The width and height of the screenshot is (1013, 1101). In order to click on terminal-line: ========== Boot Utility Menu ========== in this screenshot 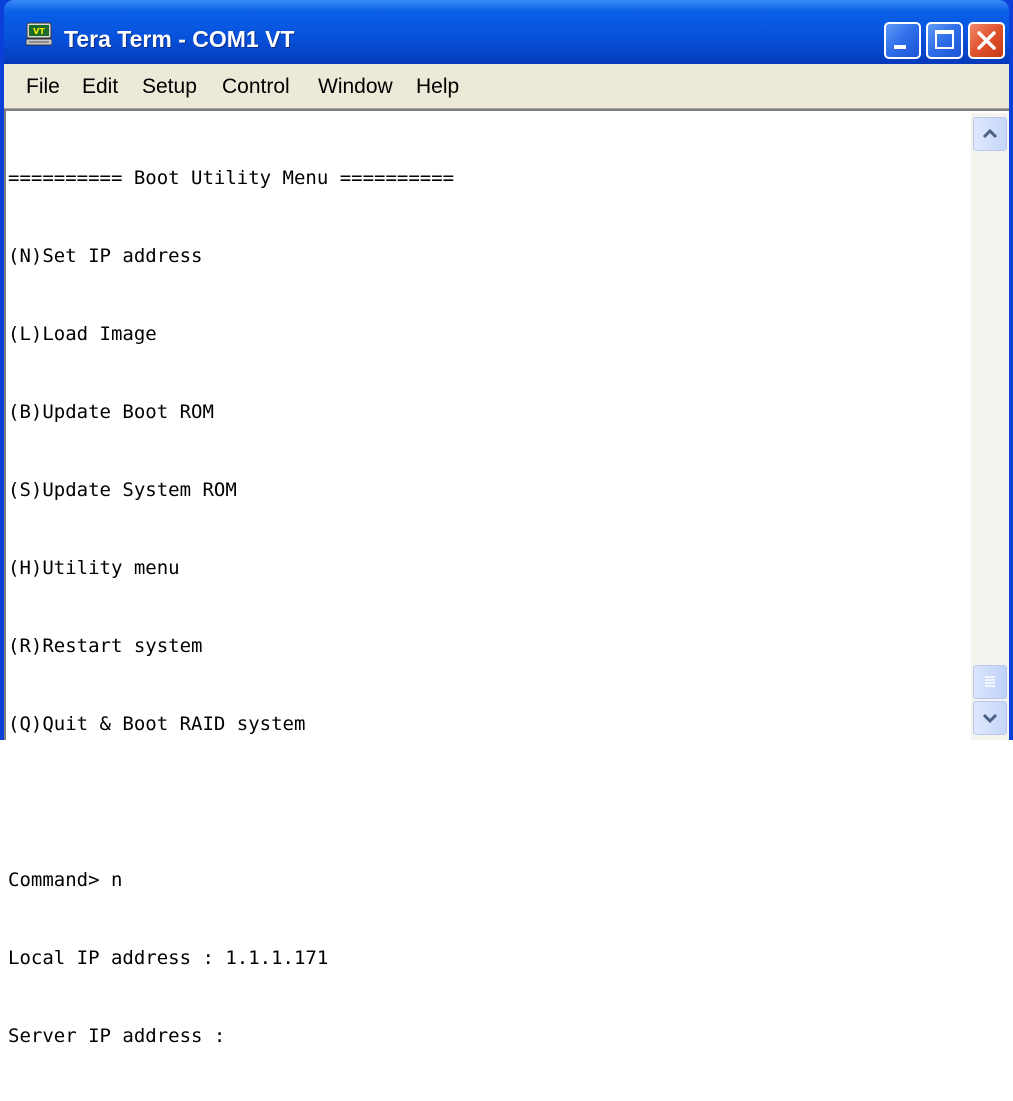, I will do `click(231, 178)`.